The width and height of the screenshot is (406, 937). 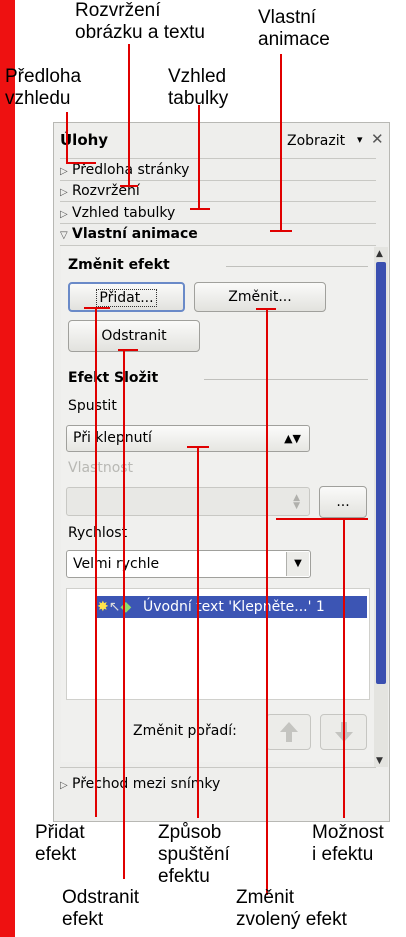 What do you see at coordinates (381, 473) in the screenshot?
I see `scrollbar-thumb` at bounding box center [381, 473].